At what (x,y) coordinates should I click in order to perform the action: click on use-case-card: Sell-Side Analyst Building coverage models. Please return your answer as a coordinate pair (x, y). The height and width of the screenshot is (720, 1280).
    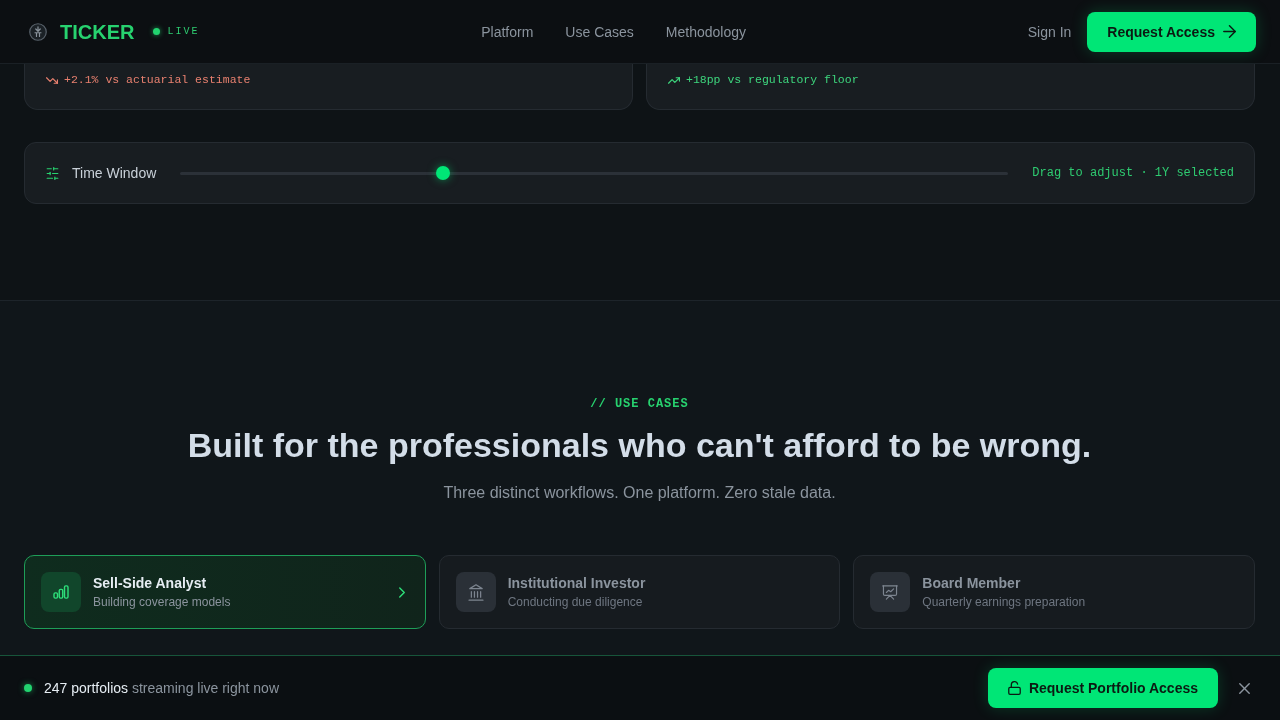
    Looking at the image, I should click on (225, 592).